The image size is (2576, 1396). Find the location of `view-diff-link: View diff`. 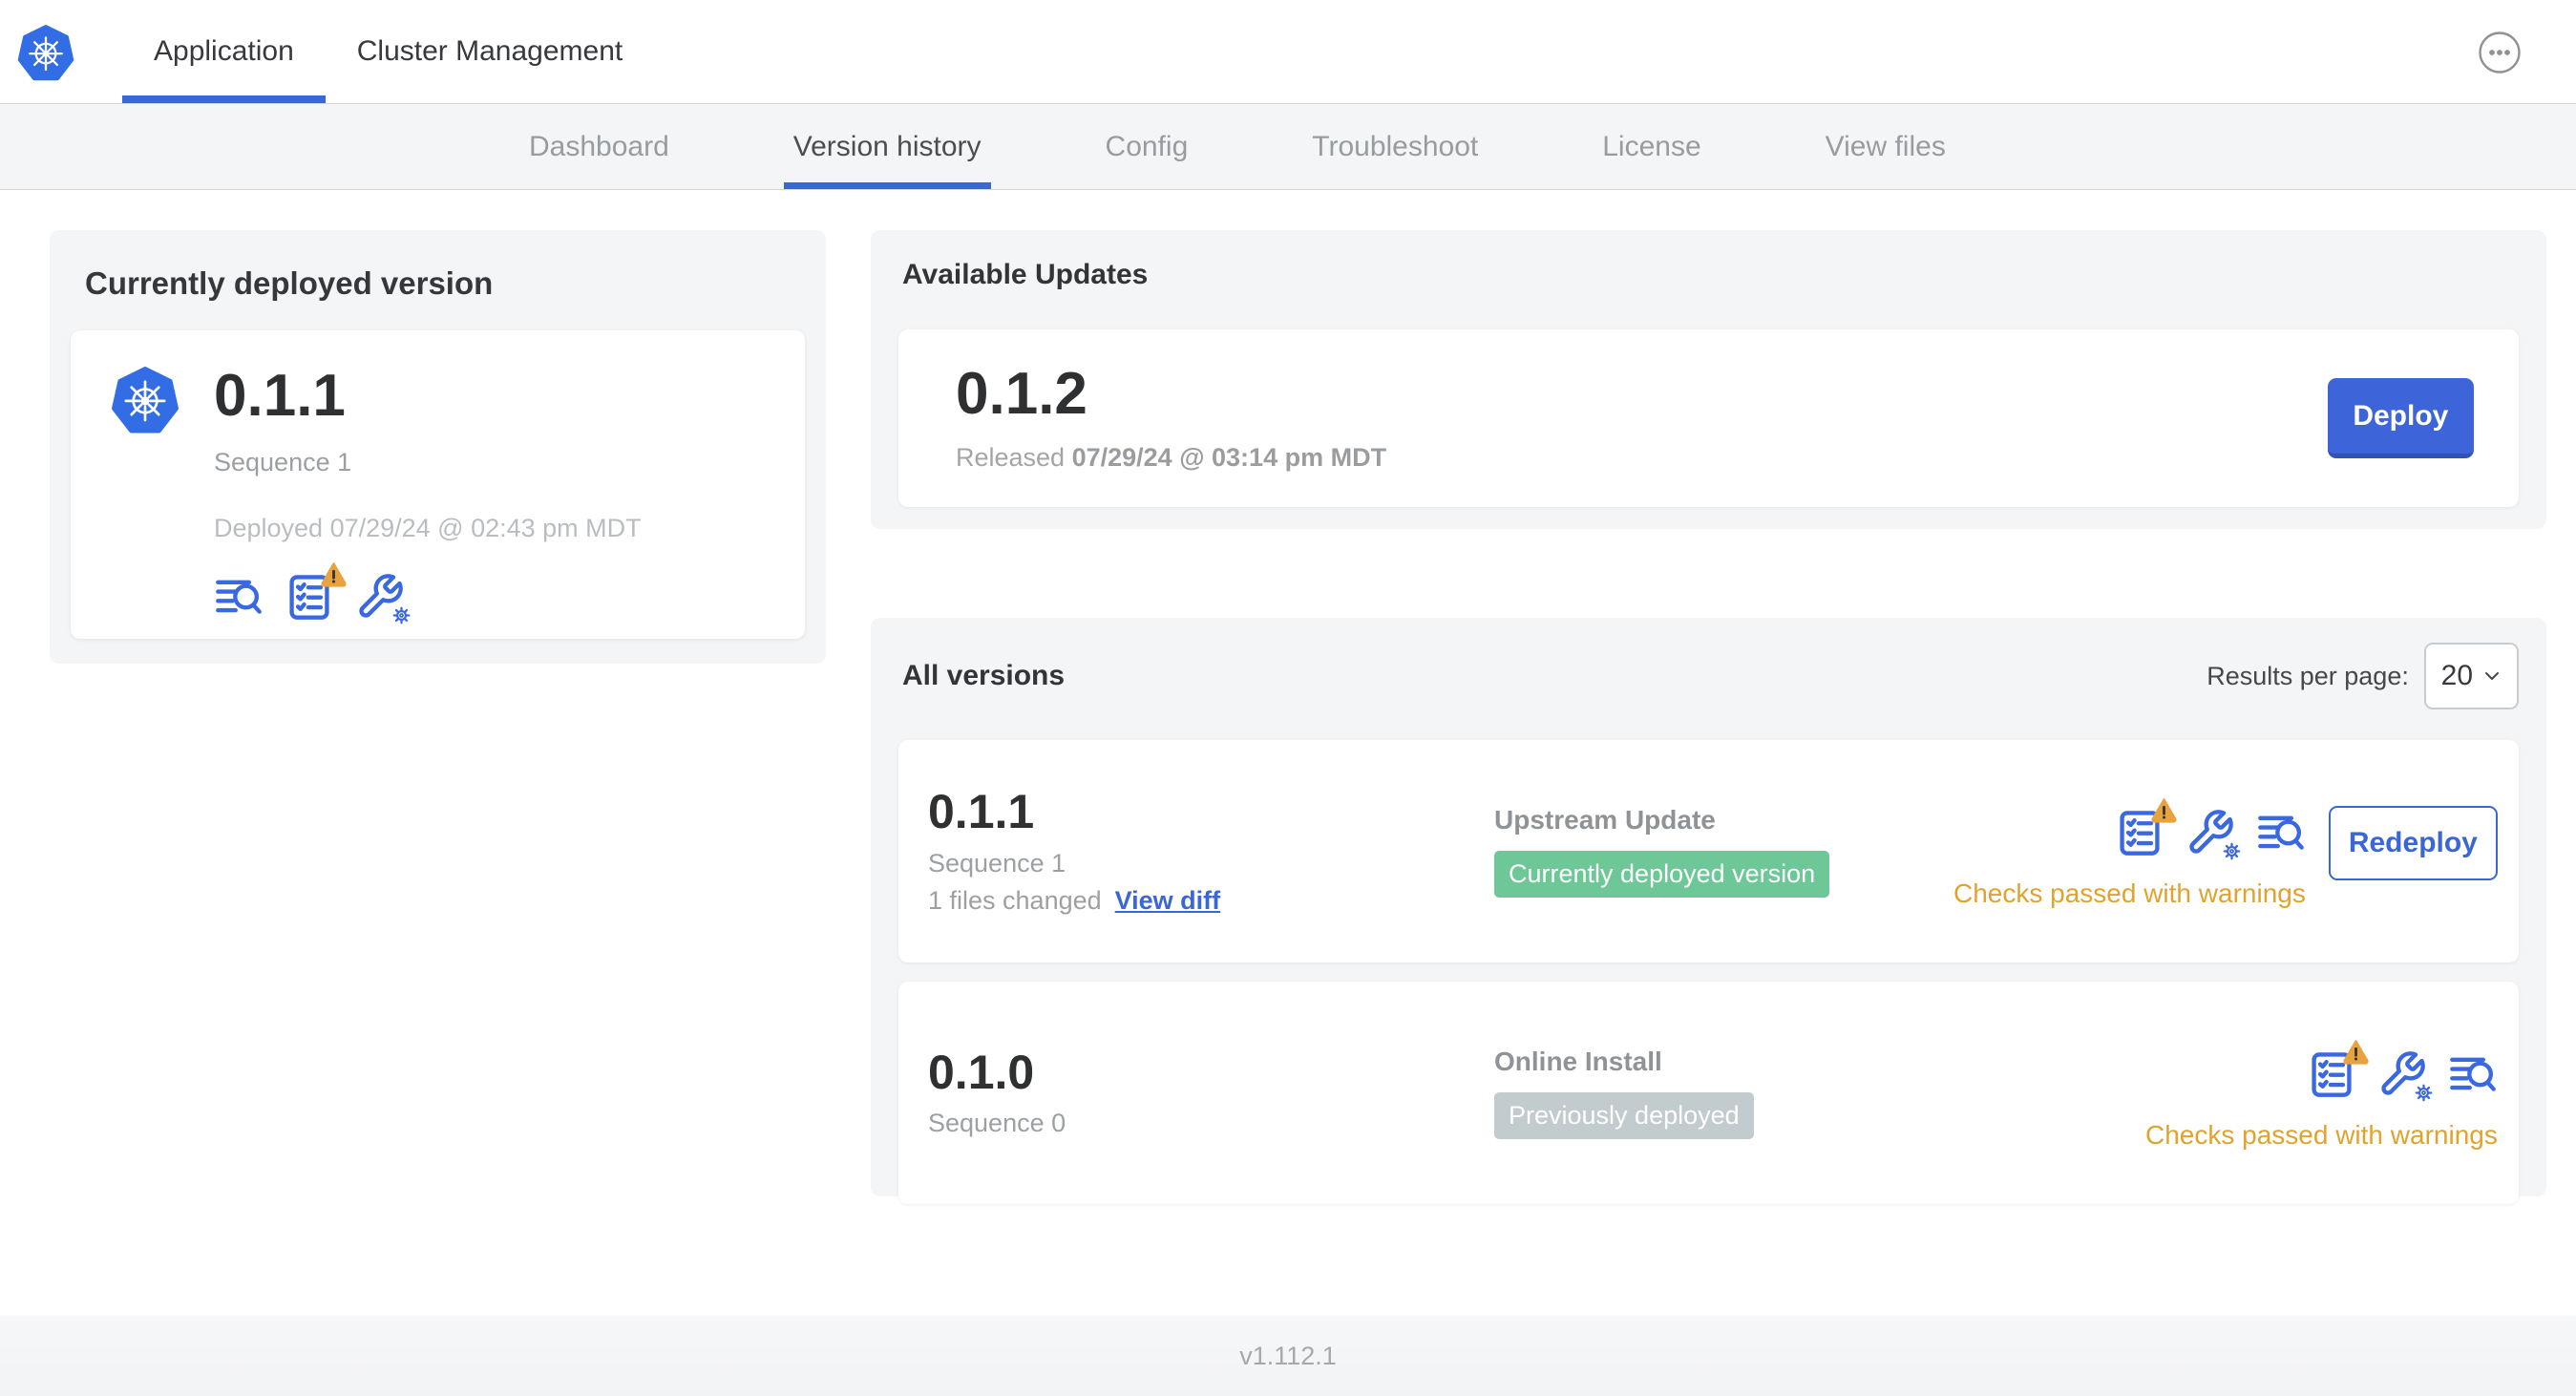

view-diff-link: View diff is located at coordinates (1168, 901).